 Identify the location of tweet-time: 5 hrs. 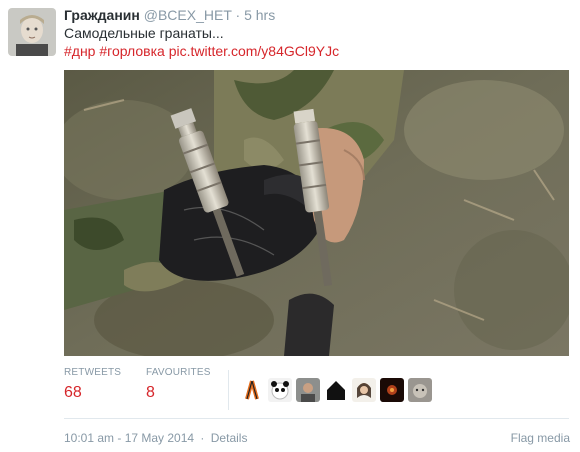
(259, 15).